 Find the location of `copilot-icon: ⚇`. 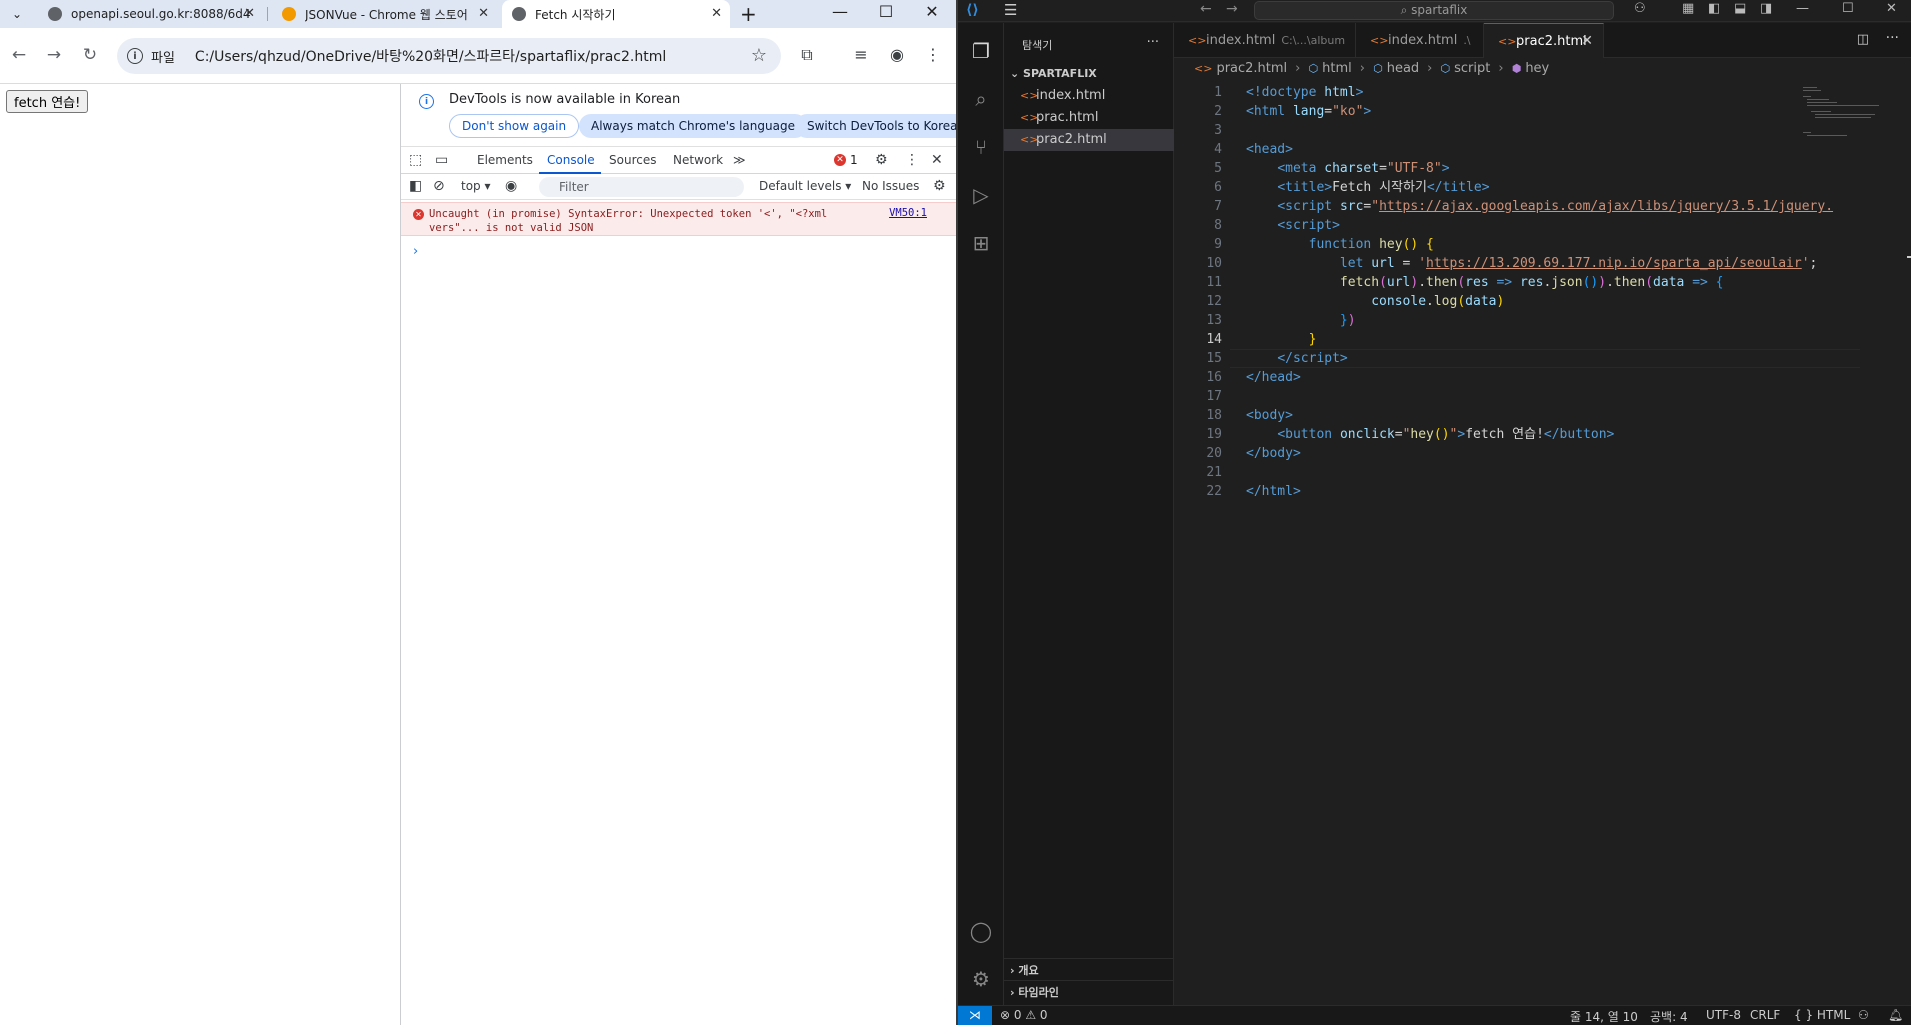

copilot-icon: ⚇ is located at coordinates (1640, 8).